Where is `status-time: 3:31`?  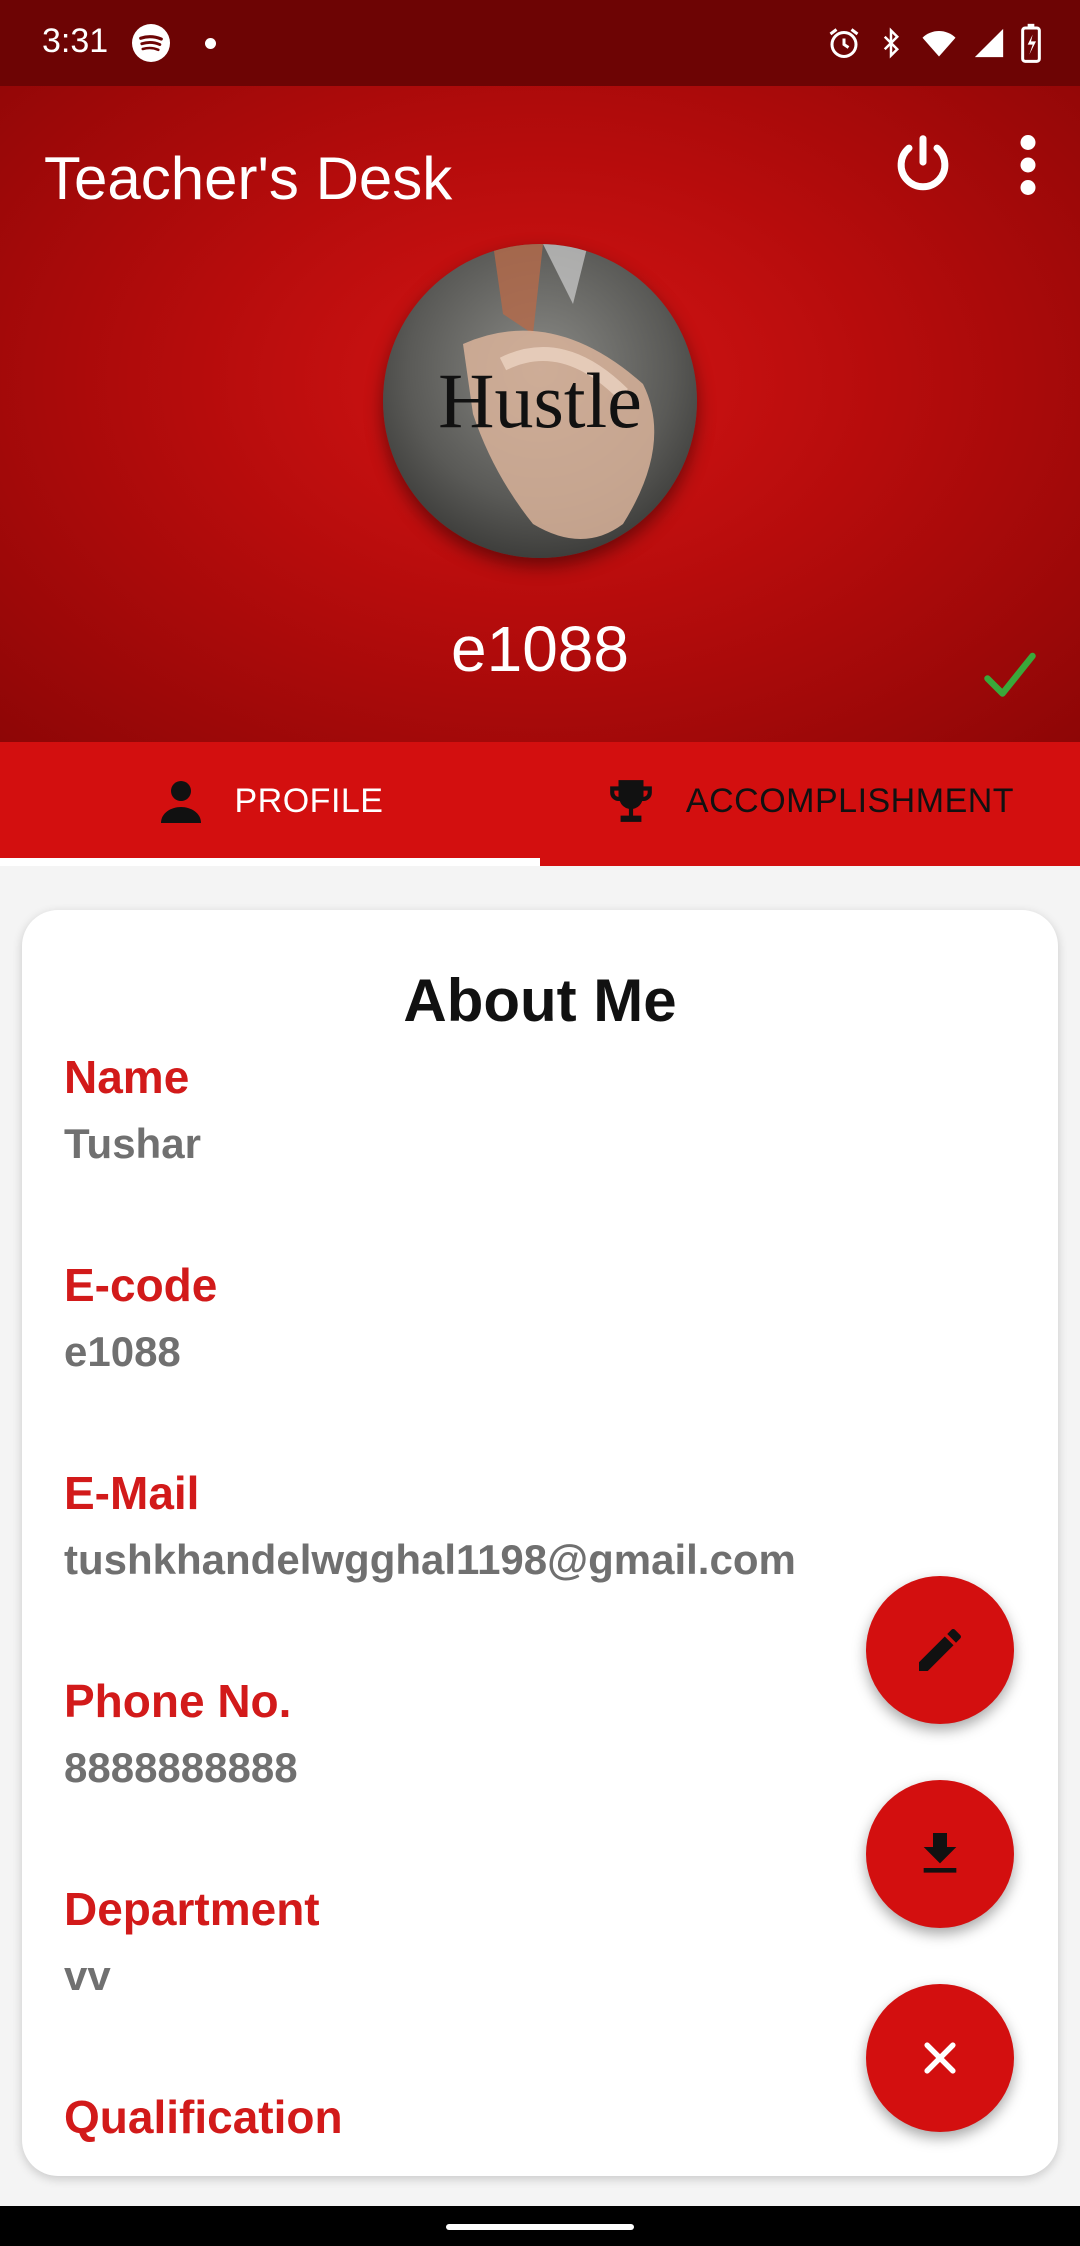 status-time: 3:31 is located at coordinates (75, 41).